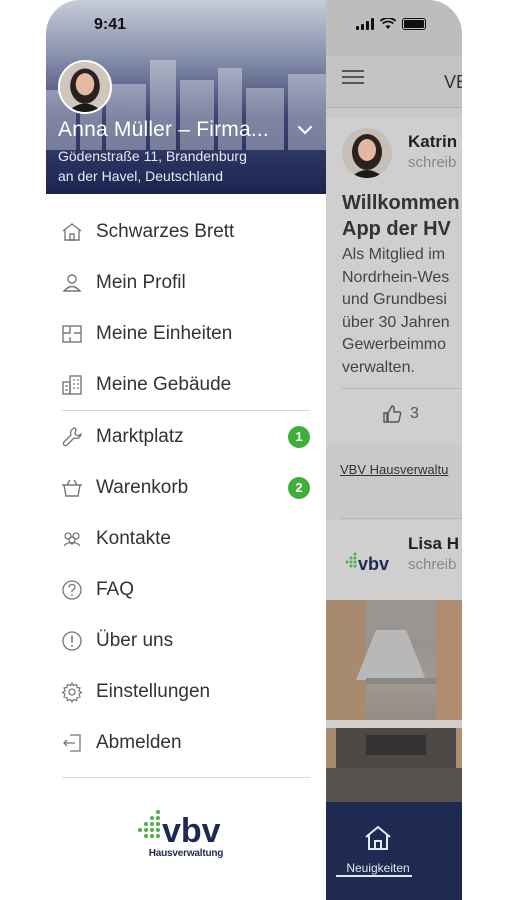 The image size is (507, 900). I want to click on tab-active-indicator, so click(374, 876).